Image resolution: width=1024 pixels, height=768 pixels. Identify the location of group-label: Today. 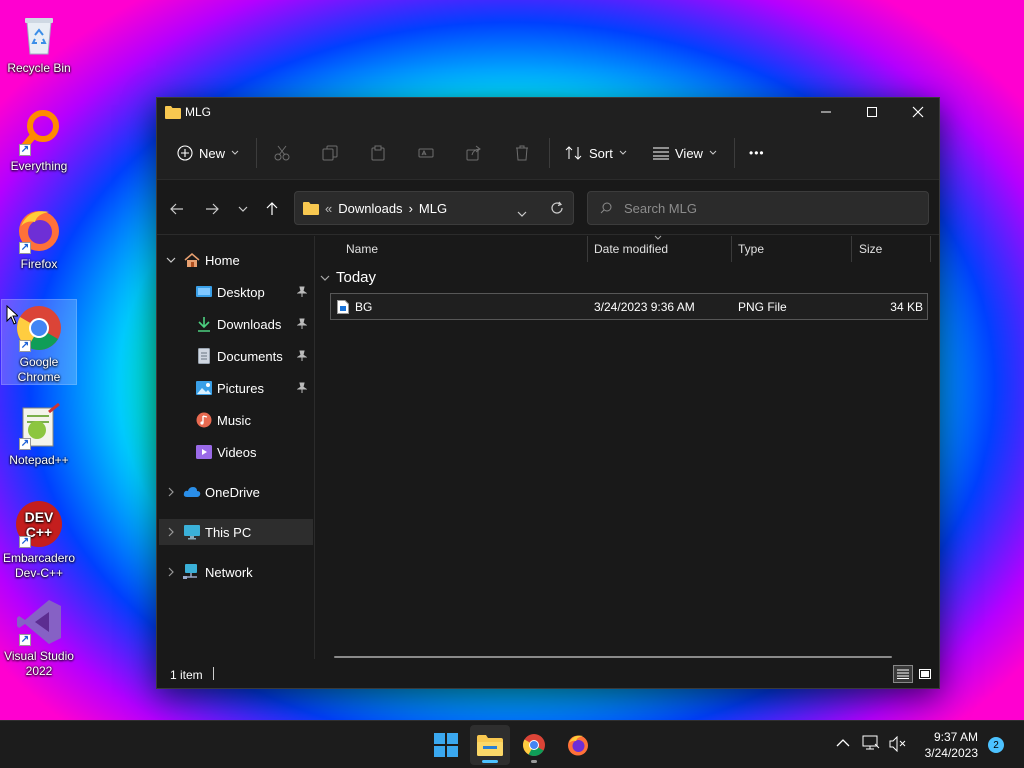
(356, 277).